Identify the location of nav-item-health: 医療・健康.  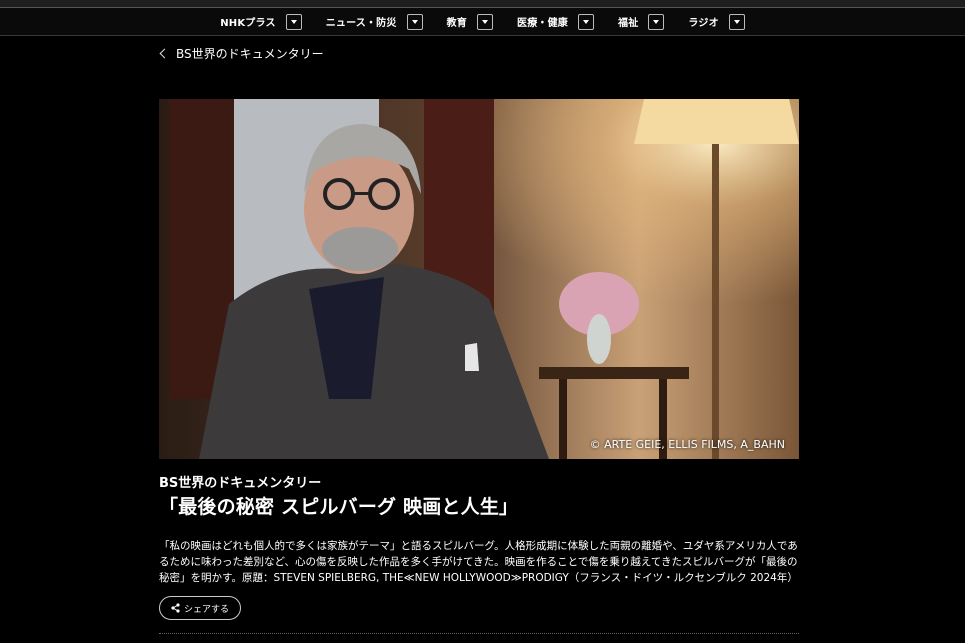
(555, 21).